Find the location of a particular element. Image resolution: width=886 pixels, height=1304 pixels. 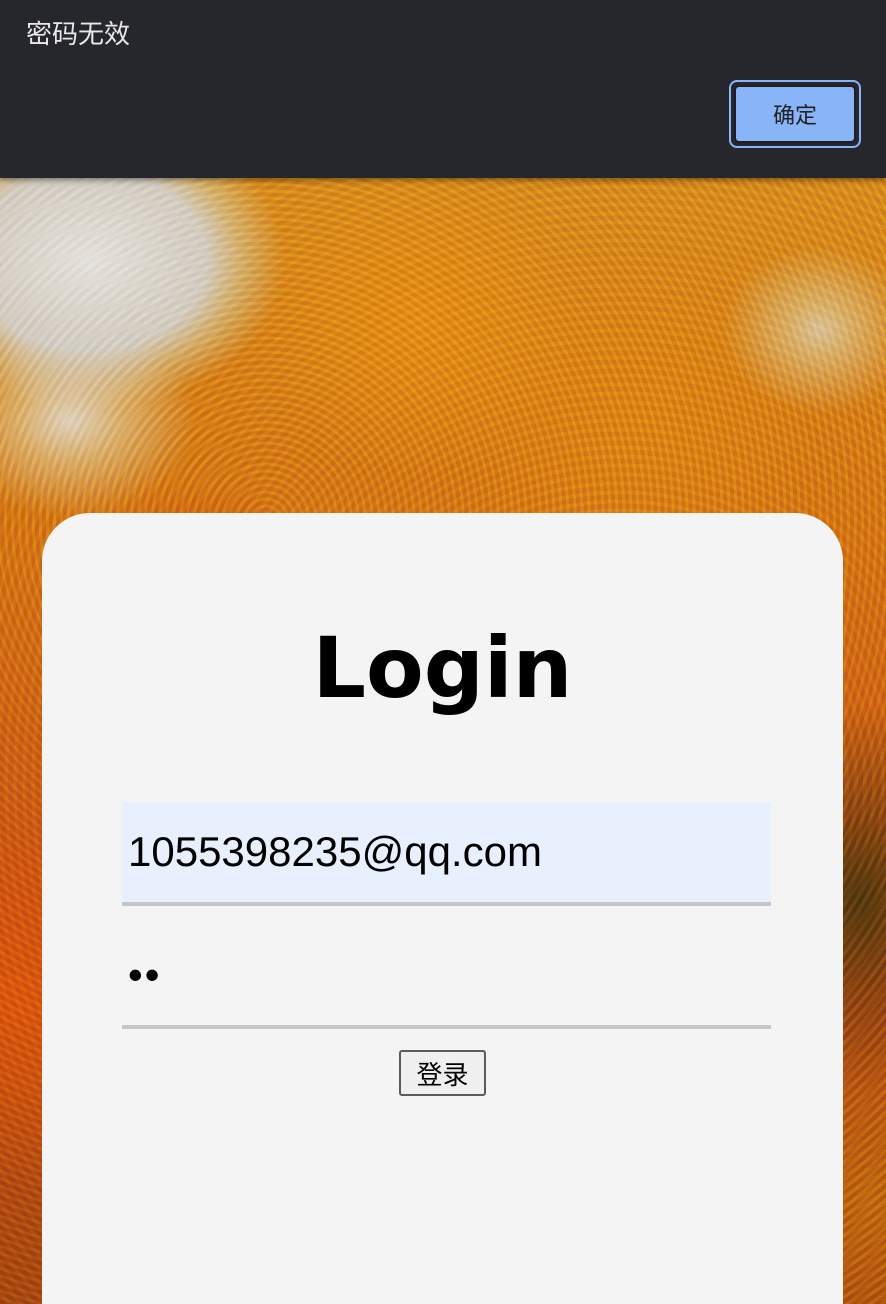

alert-dialog: 密码无效 确定 is located at coordinates (443, 89).